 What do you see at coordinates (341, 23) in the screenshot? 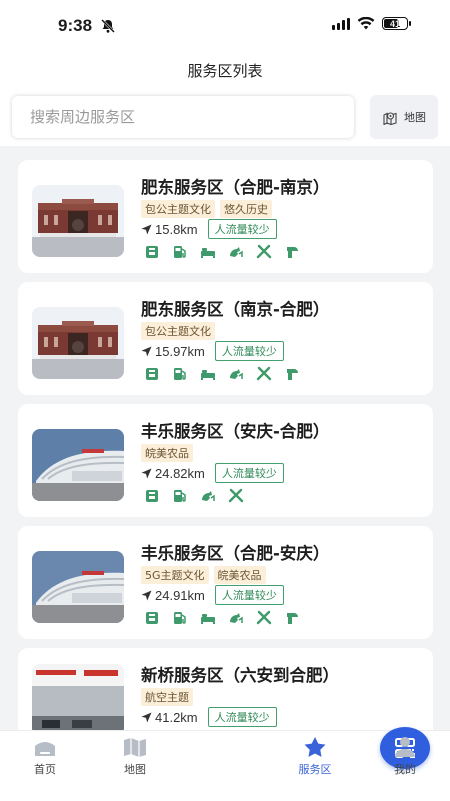
I see `cellular-signal-icon` at bounding box center [341, 23].